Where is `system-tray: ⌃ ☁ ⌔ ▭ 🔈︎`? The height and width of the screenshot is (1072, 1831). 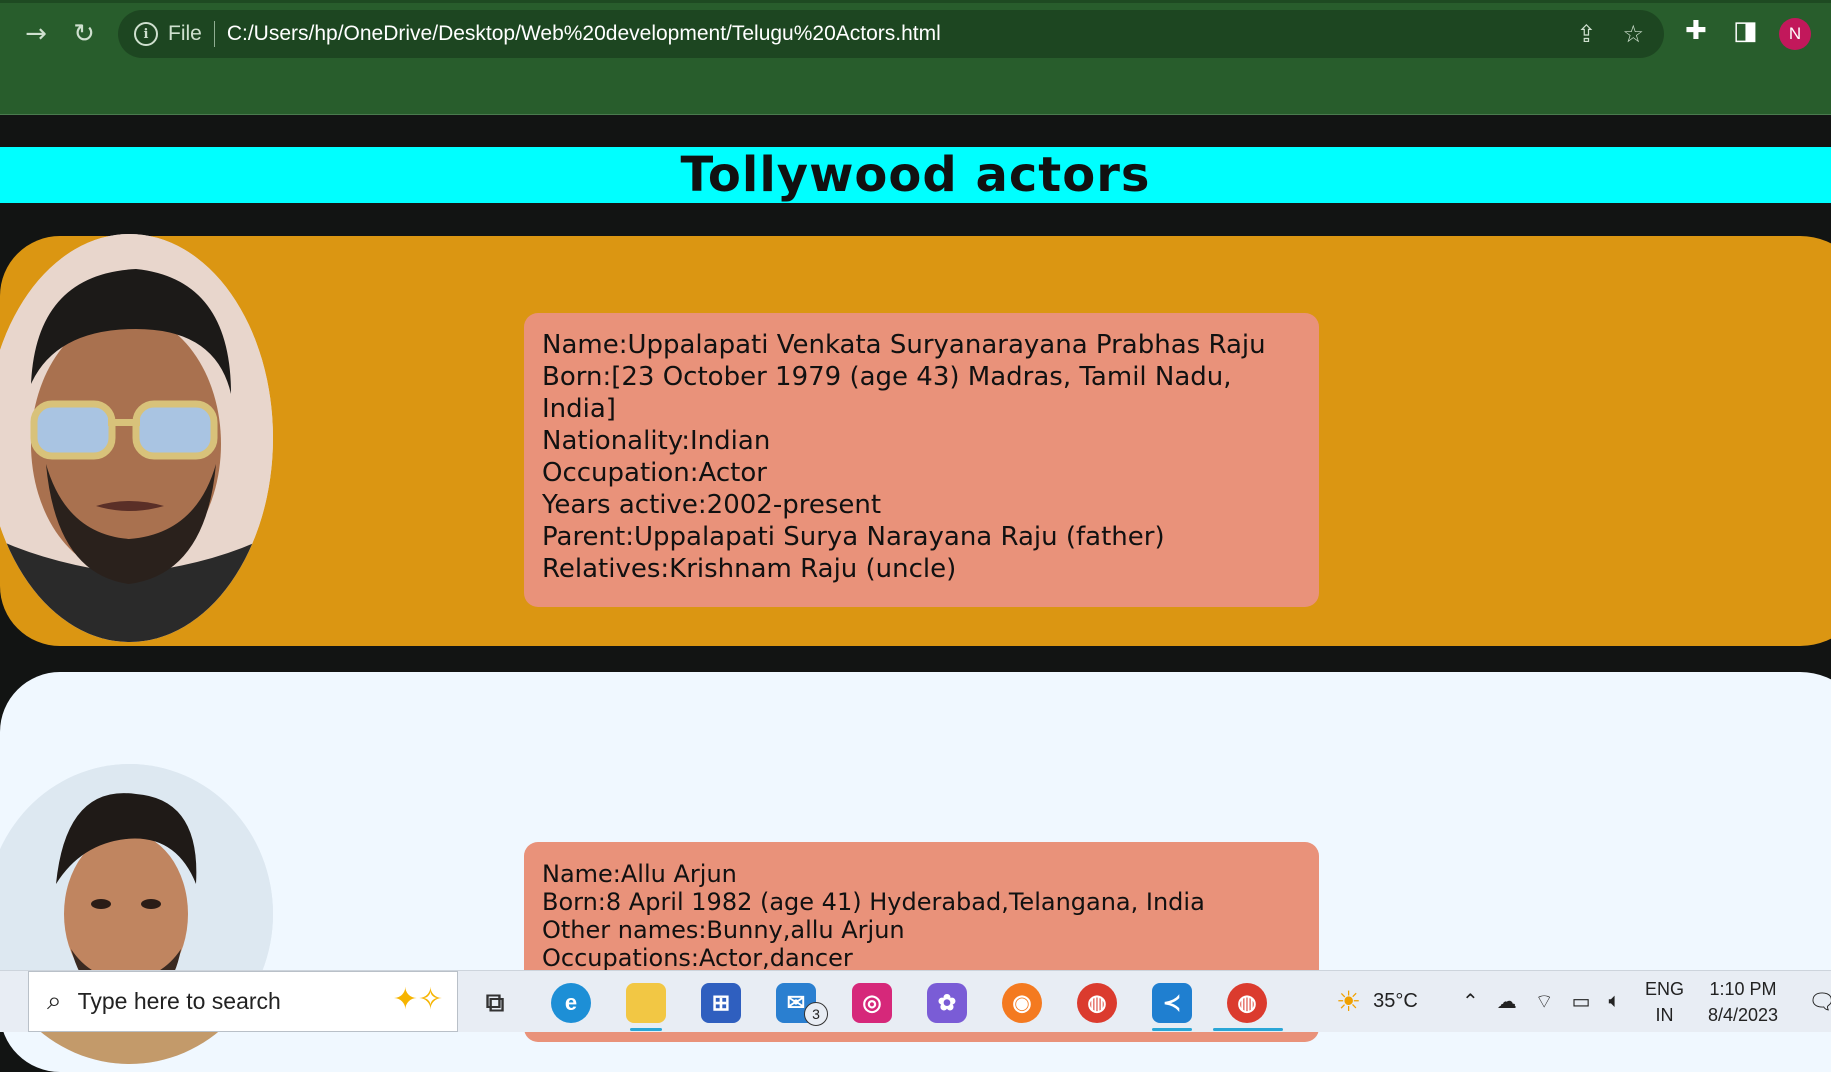 system-tray: ⌃ ☁ ⌔ ▭ 🔈︎ is located at coordinates (1541, 1001).